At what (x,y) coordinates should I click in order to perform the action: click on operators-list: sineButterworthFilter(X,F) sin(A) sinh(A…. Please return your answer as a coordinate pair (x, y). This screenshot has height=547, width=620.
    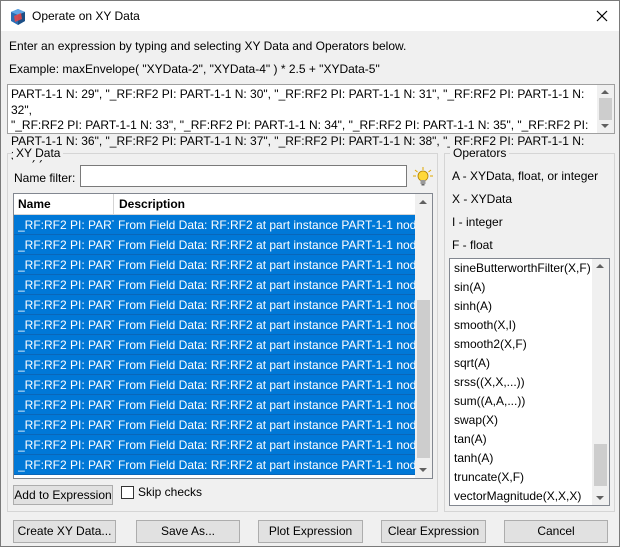
    Looking at the image, I should click on (529, 382).